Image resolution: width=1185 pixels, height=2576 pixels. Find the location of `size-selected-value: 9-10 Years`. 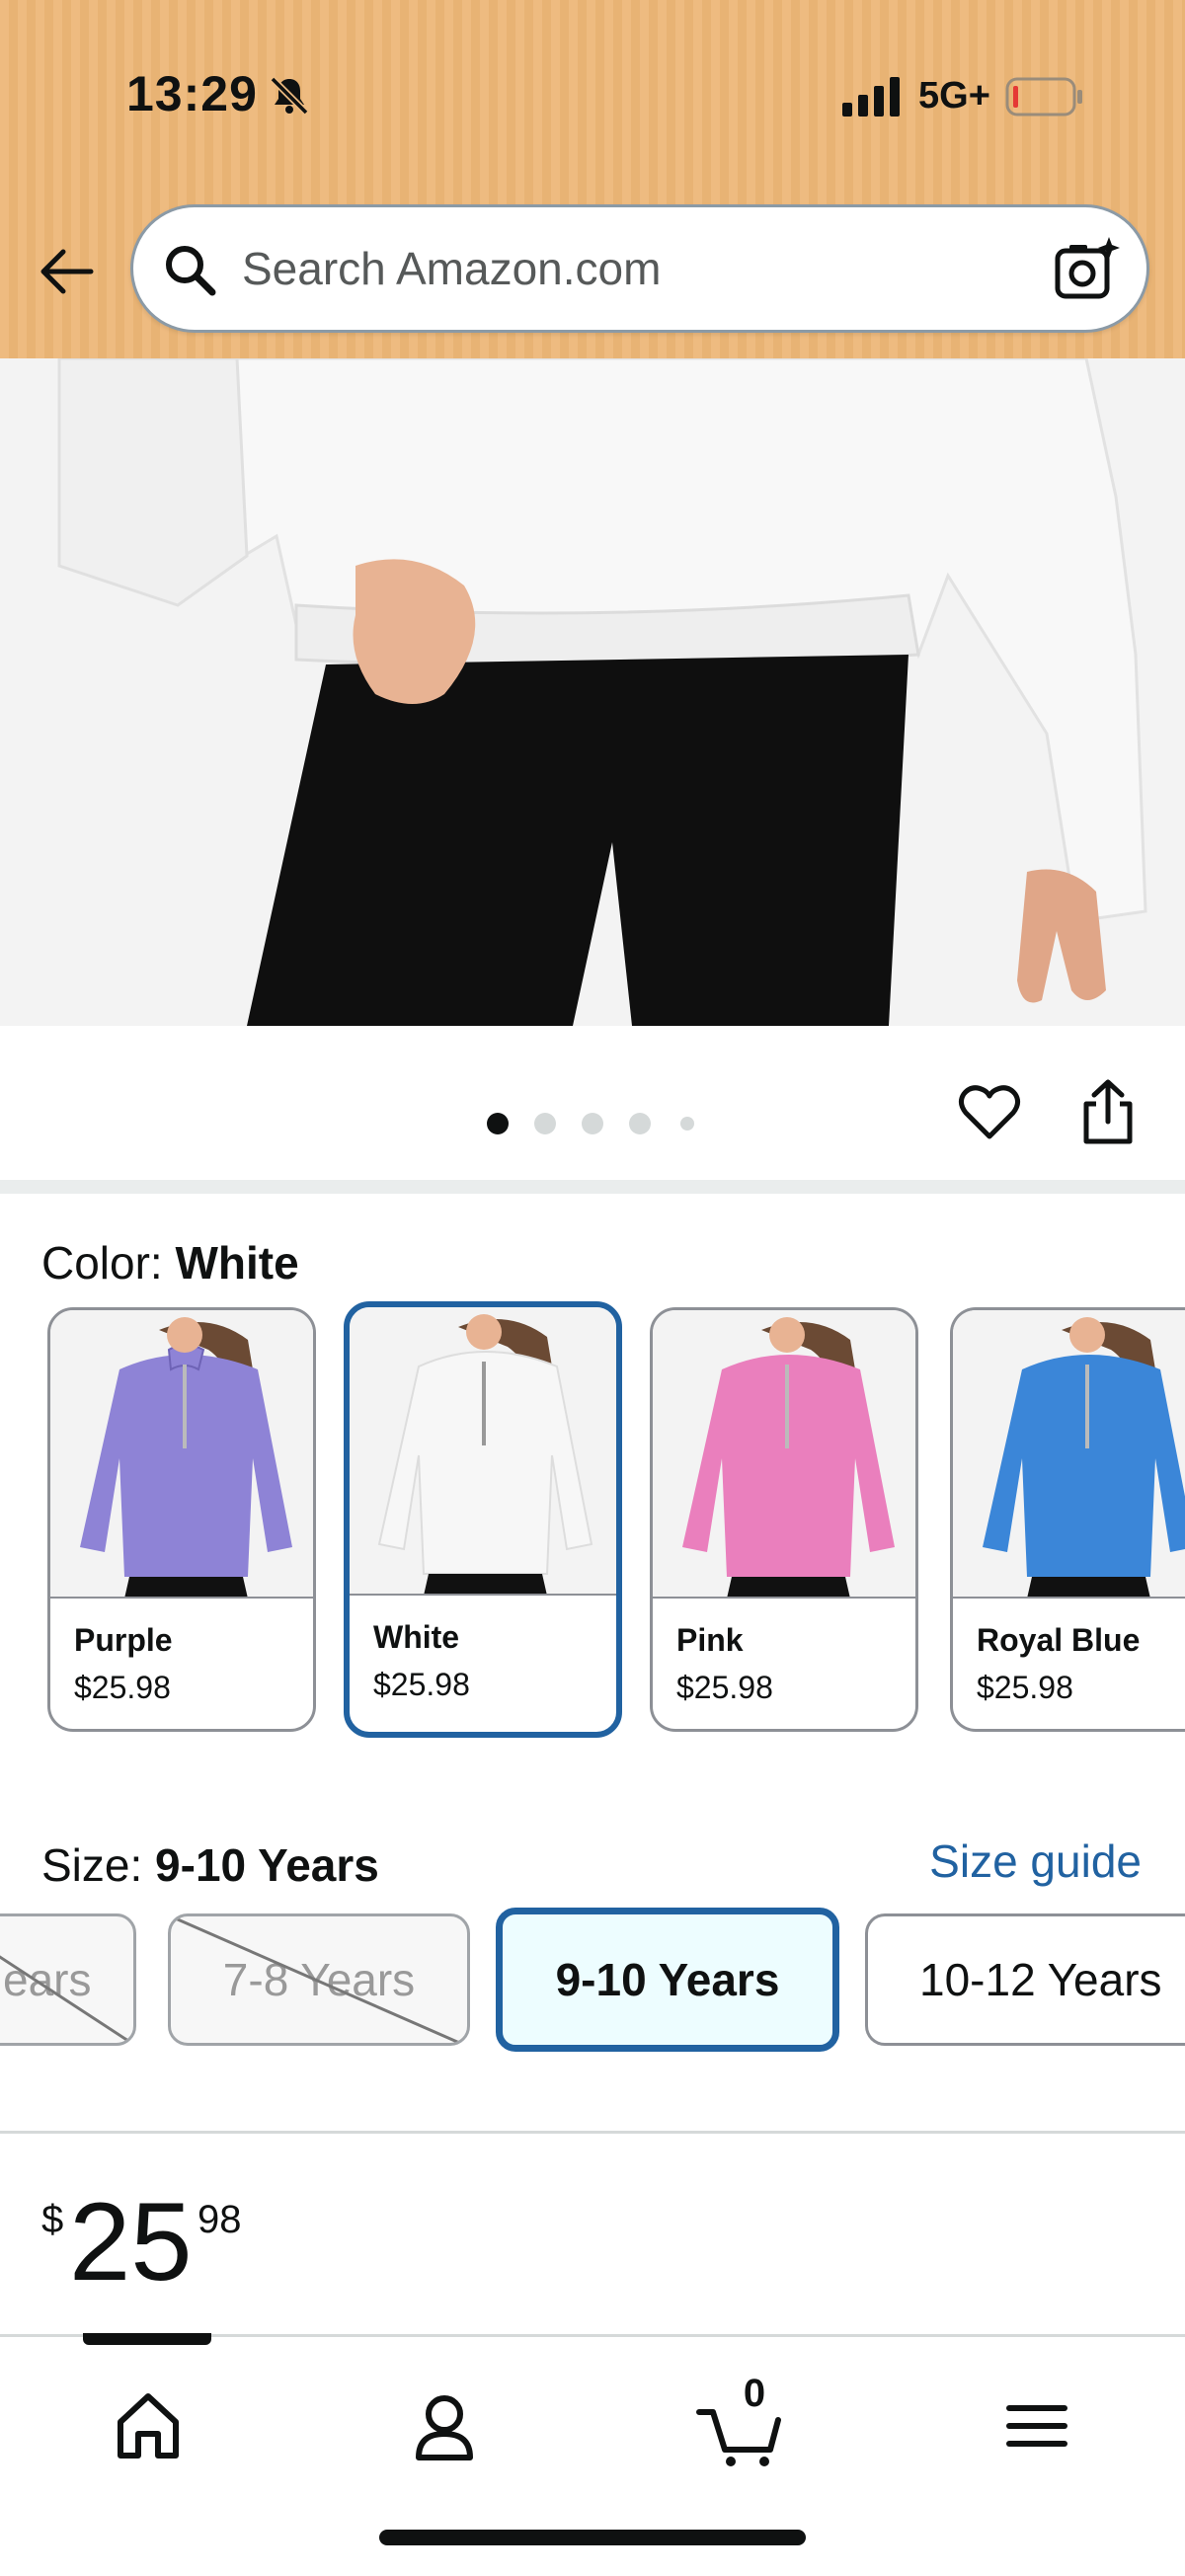

size-selected-value: 9-10 Years is located at coordinates (267, 1865).